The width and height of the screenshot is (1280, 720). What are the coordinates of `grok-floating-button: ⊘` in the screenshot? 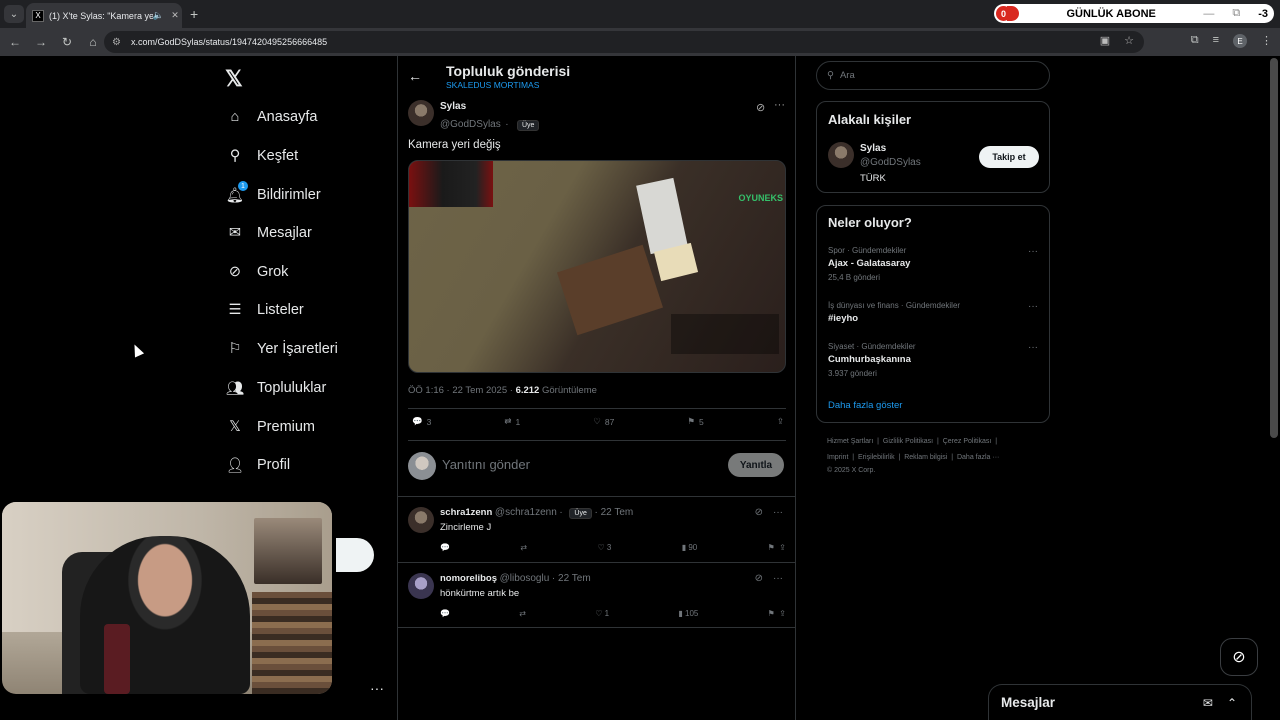 It's located at (1239, 657).